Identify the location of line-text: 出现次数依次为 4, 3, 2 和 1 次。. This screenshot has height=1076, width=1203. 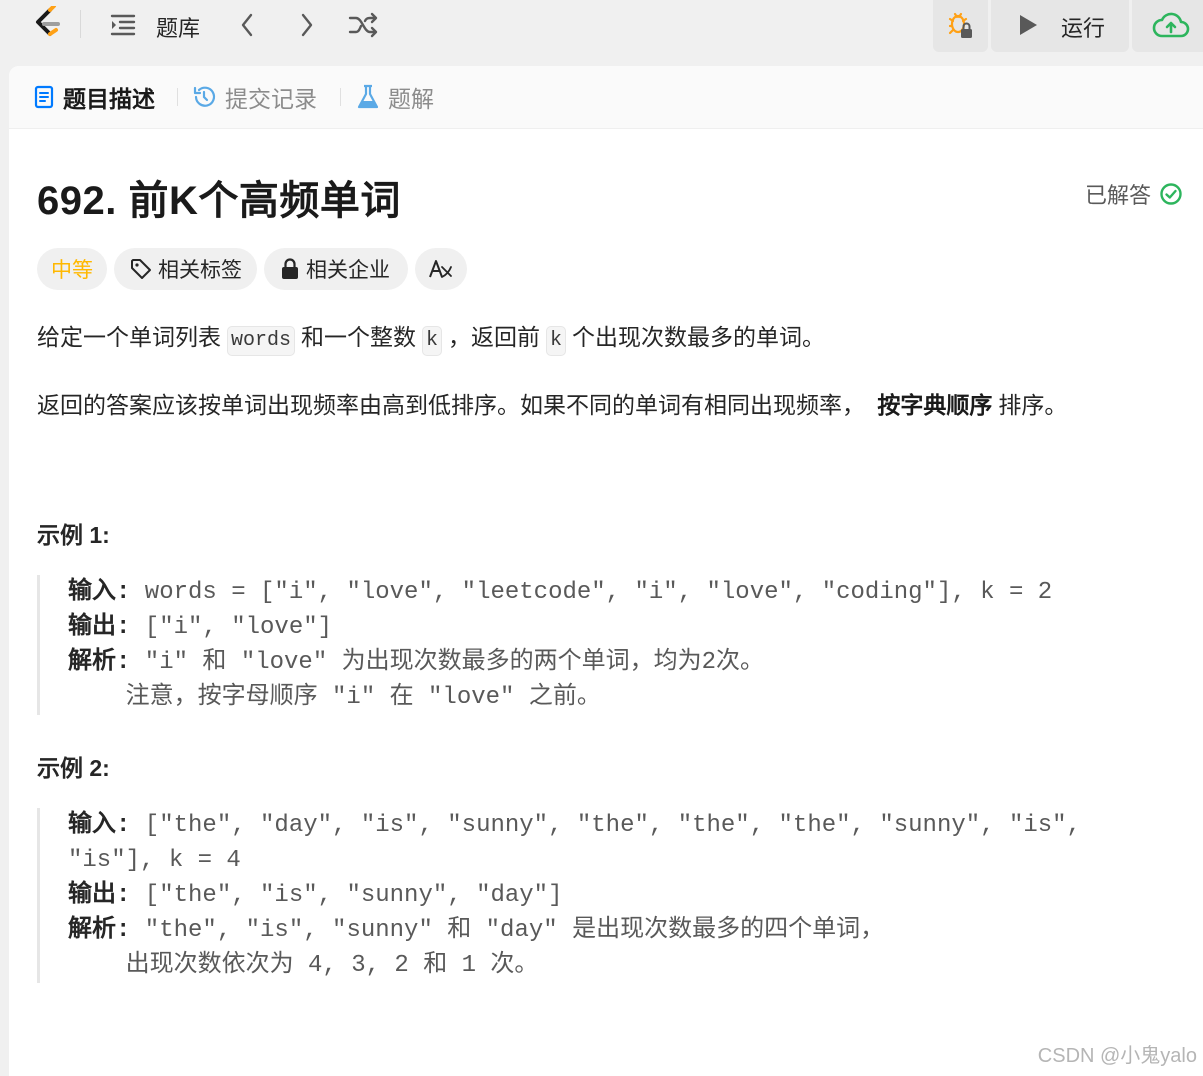
(303, 965).